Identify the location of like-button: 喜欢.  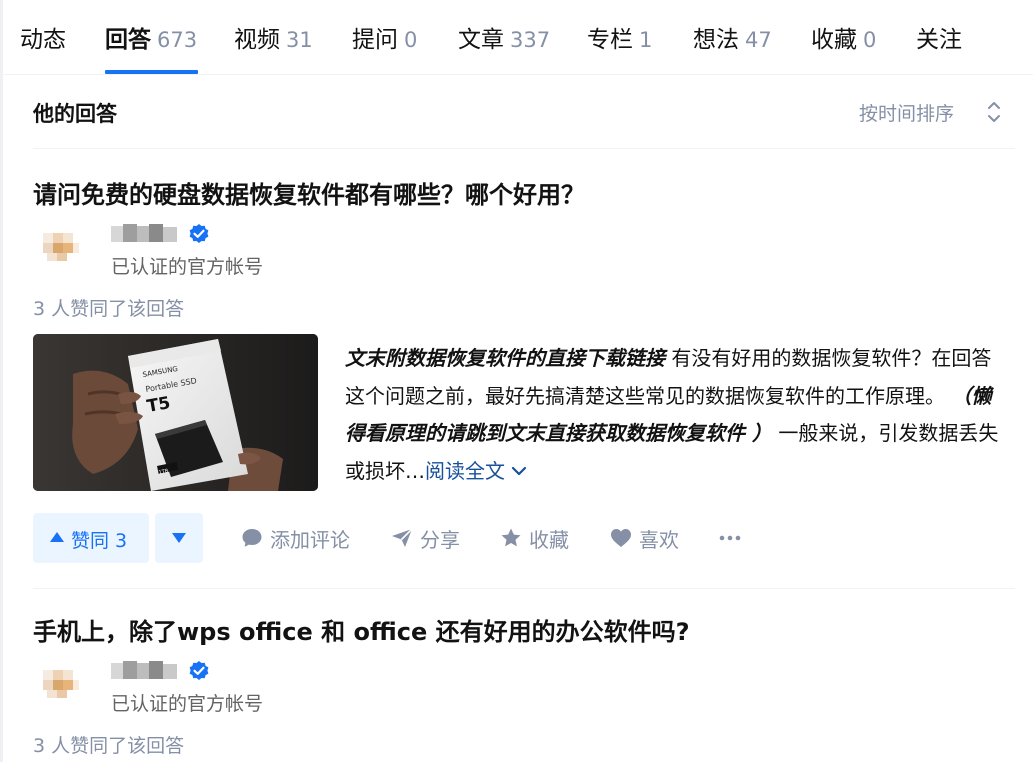
(650, 538).